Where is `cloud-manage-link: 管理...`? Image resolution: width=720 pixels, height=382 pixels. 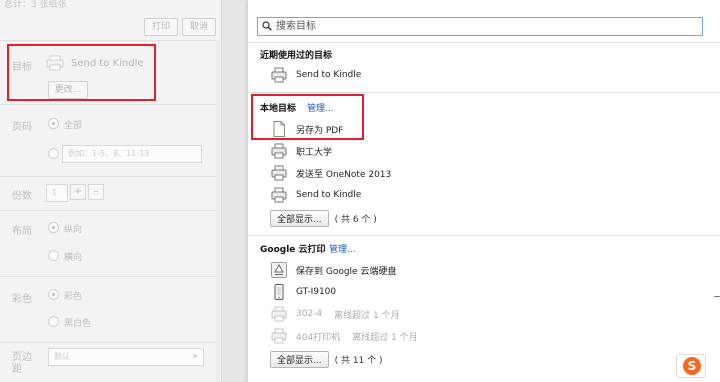
cloud-manage-link: 管理... is located at coordinates (342, 248).